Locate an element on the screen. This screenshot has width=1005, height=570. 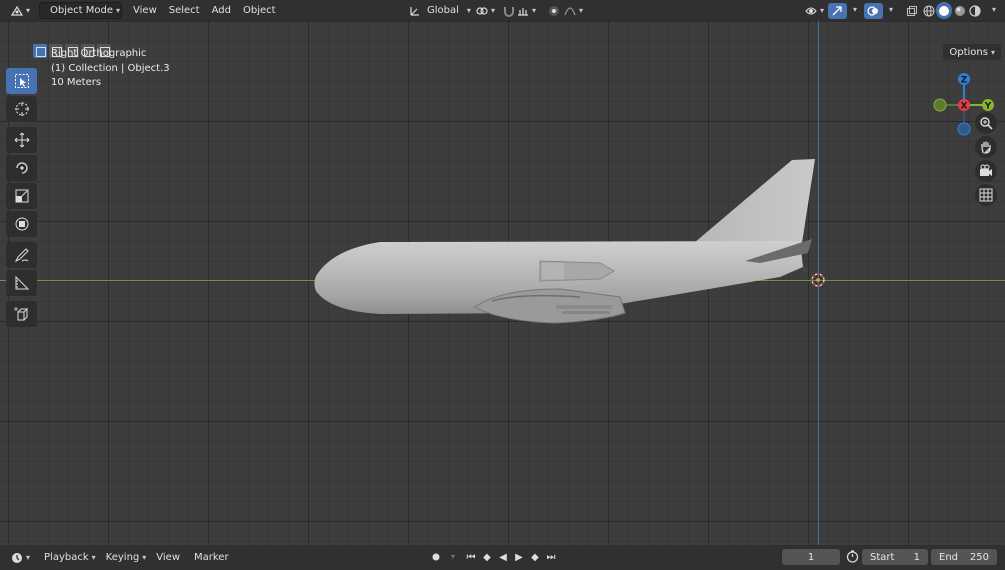
tool-rotate is located at coordinates (21, 168).